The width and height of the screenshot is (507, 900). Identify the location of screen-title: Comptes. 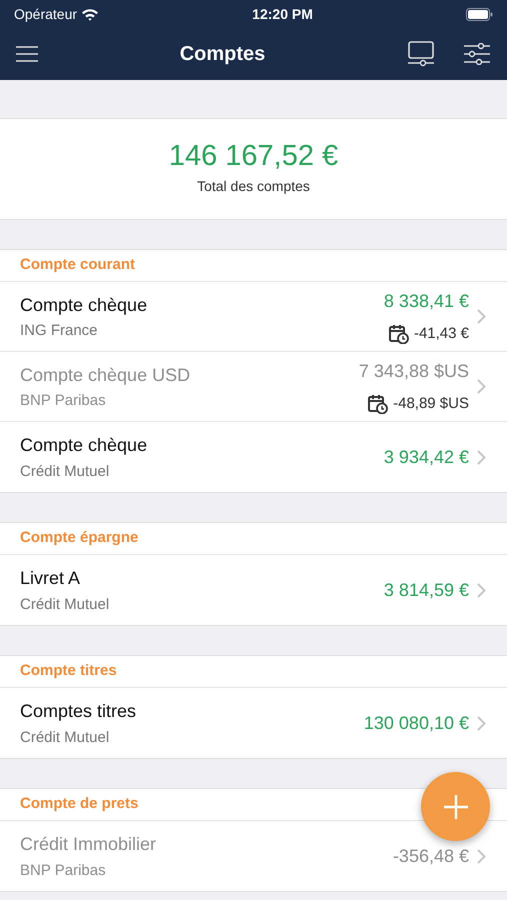
(223, 54).